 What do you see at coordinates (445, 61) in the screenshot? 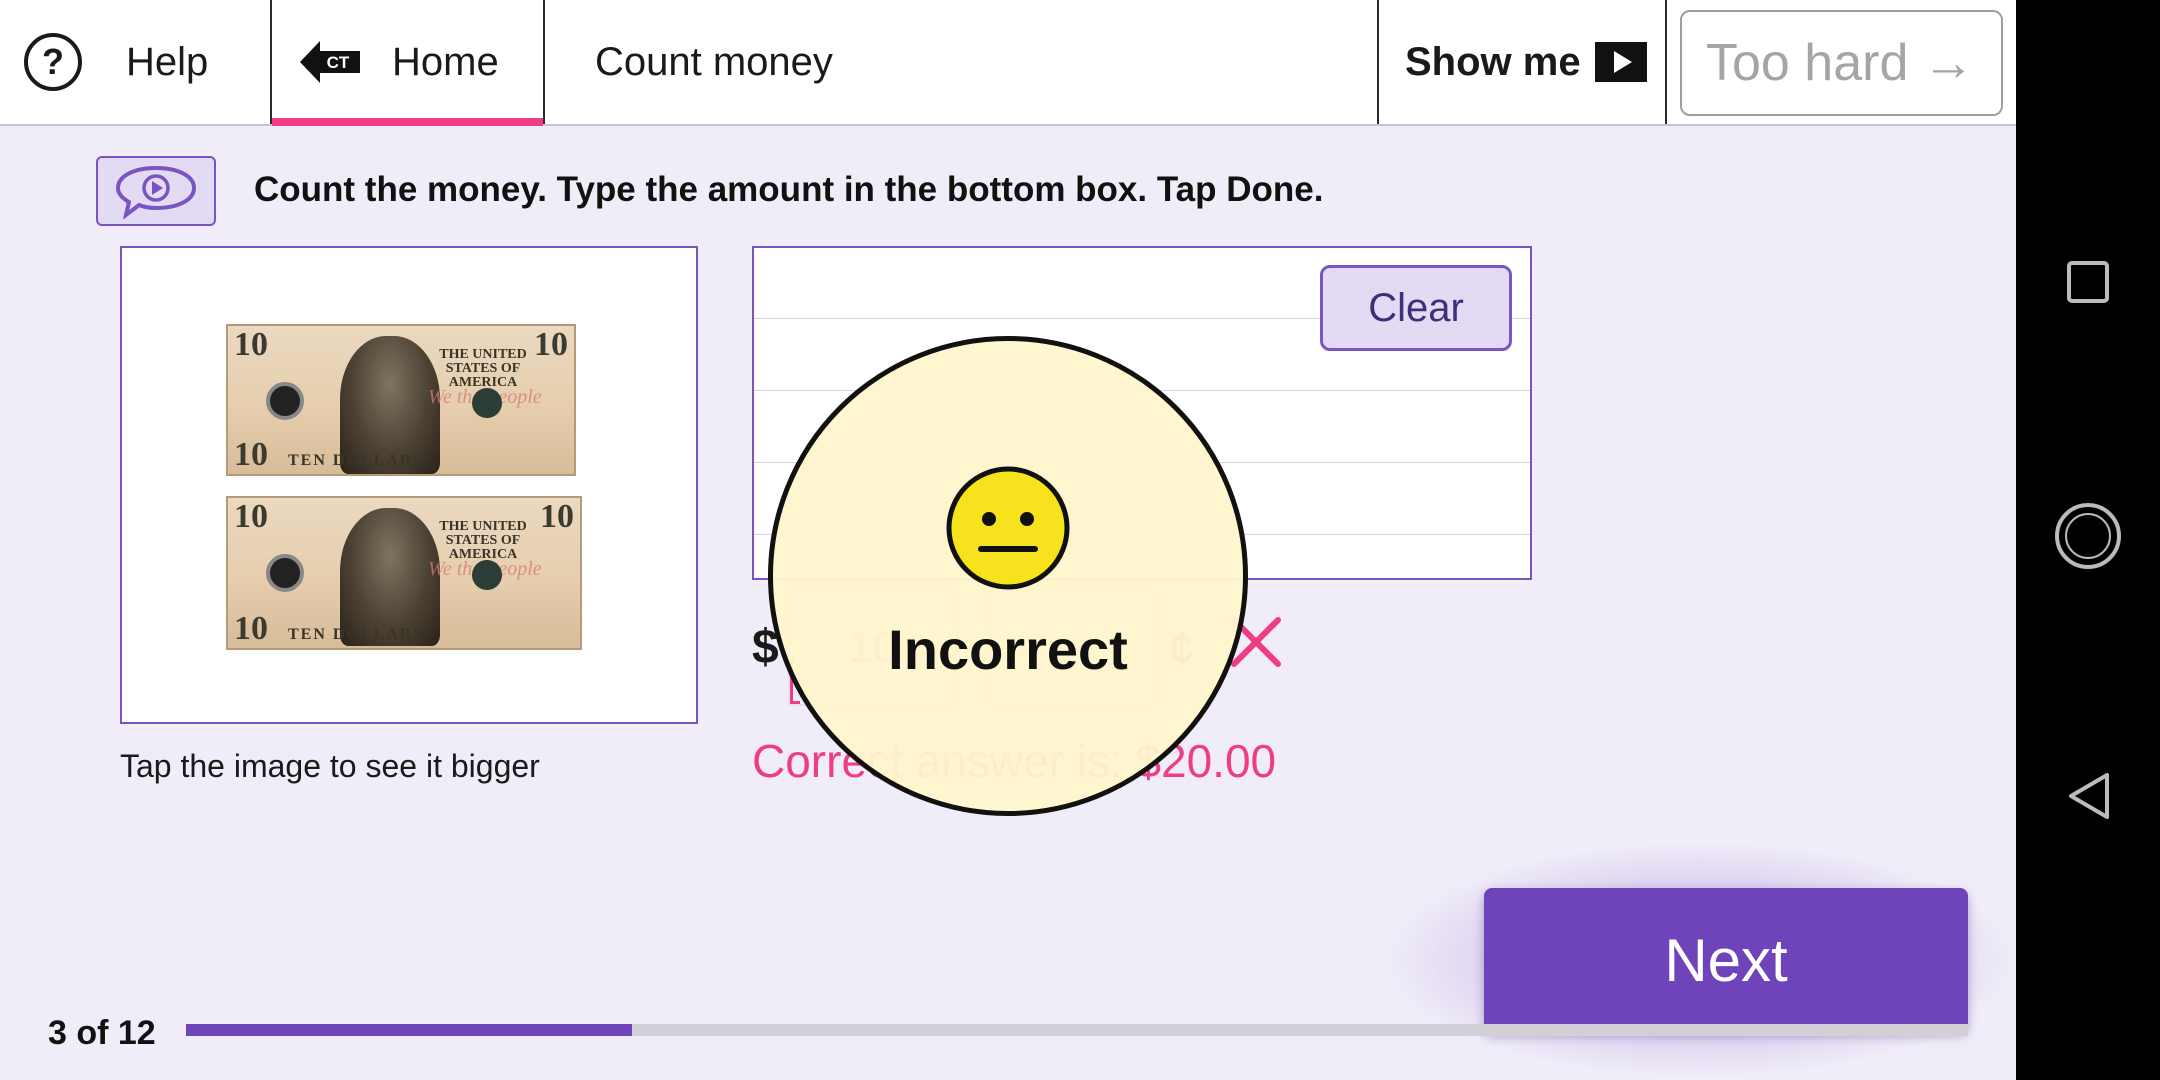
I see `home-label: Home` at bounding box center [445, 61].